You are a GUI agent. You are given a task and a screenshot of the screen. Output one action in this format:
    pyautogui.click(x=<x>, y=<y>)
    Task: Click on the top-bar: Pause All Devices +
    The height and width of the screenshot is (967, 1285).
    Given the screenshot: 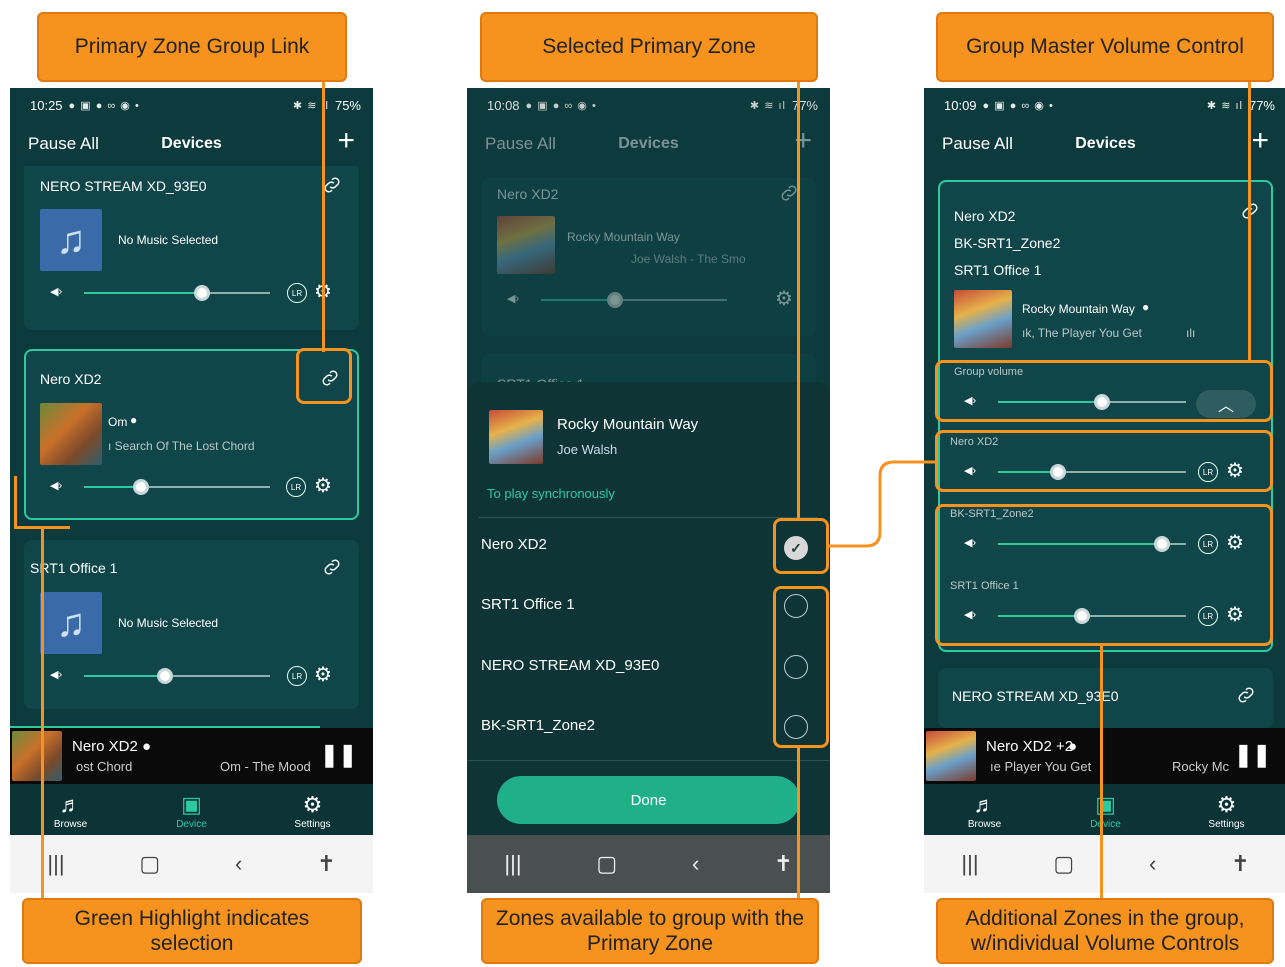 What is the action you would take?
    pyautogui.click(x=191, y=144)
    